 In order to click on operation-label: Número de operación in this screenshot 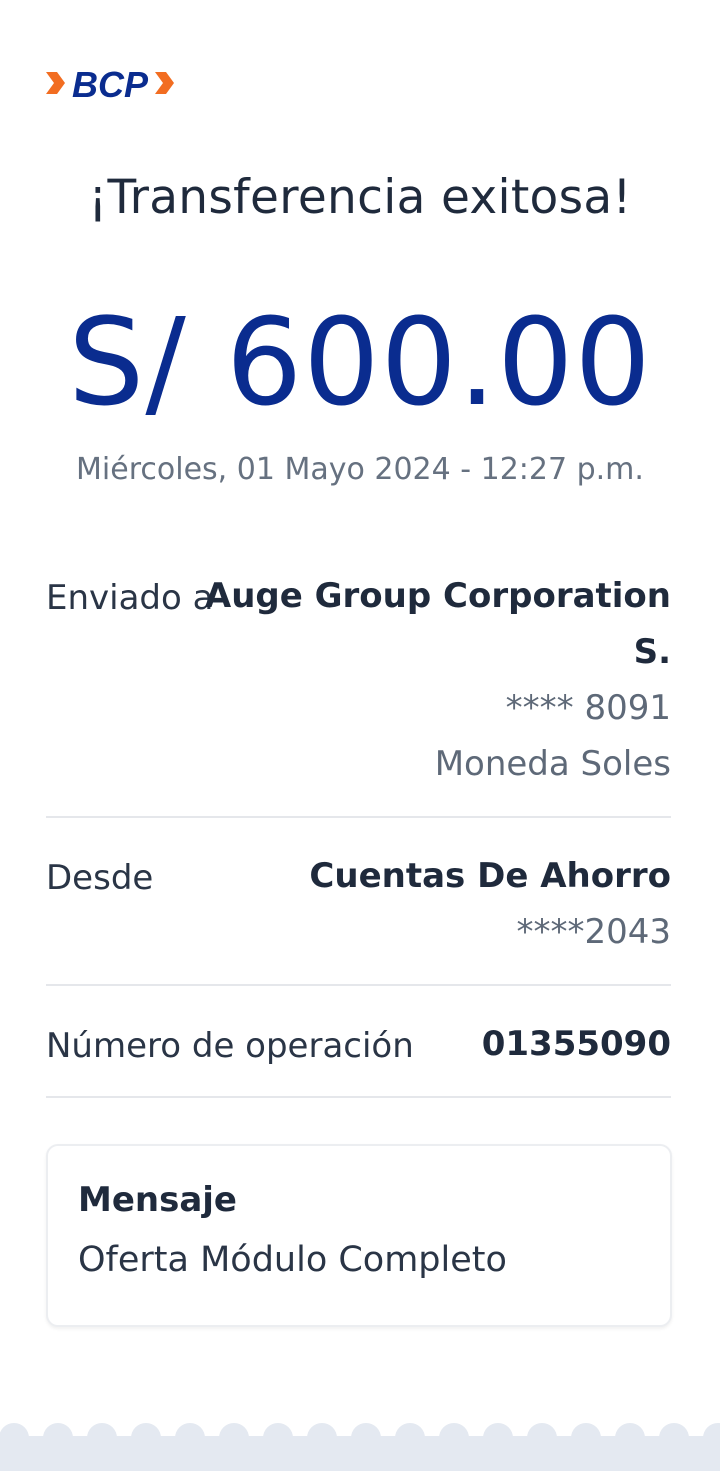, I will do `click(230, 1046)`.